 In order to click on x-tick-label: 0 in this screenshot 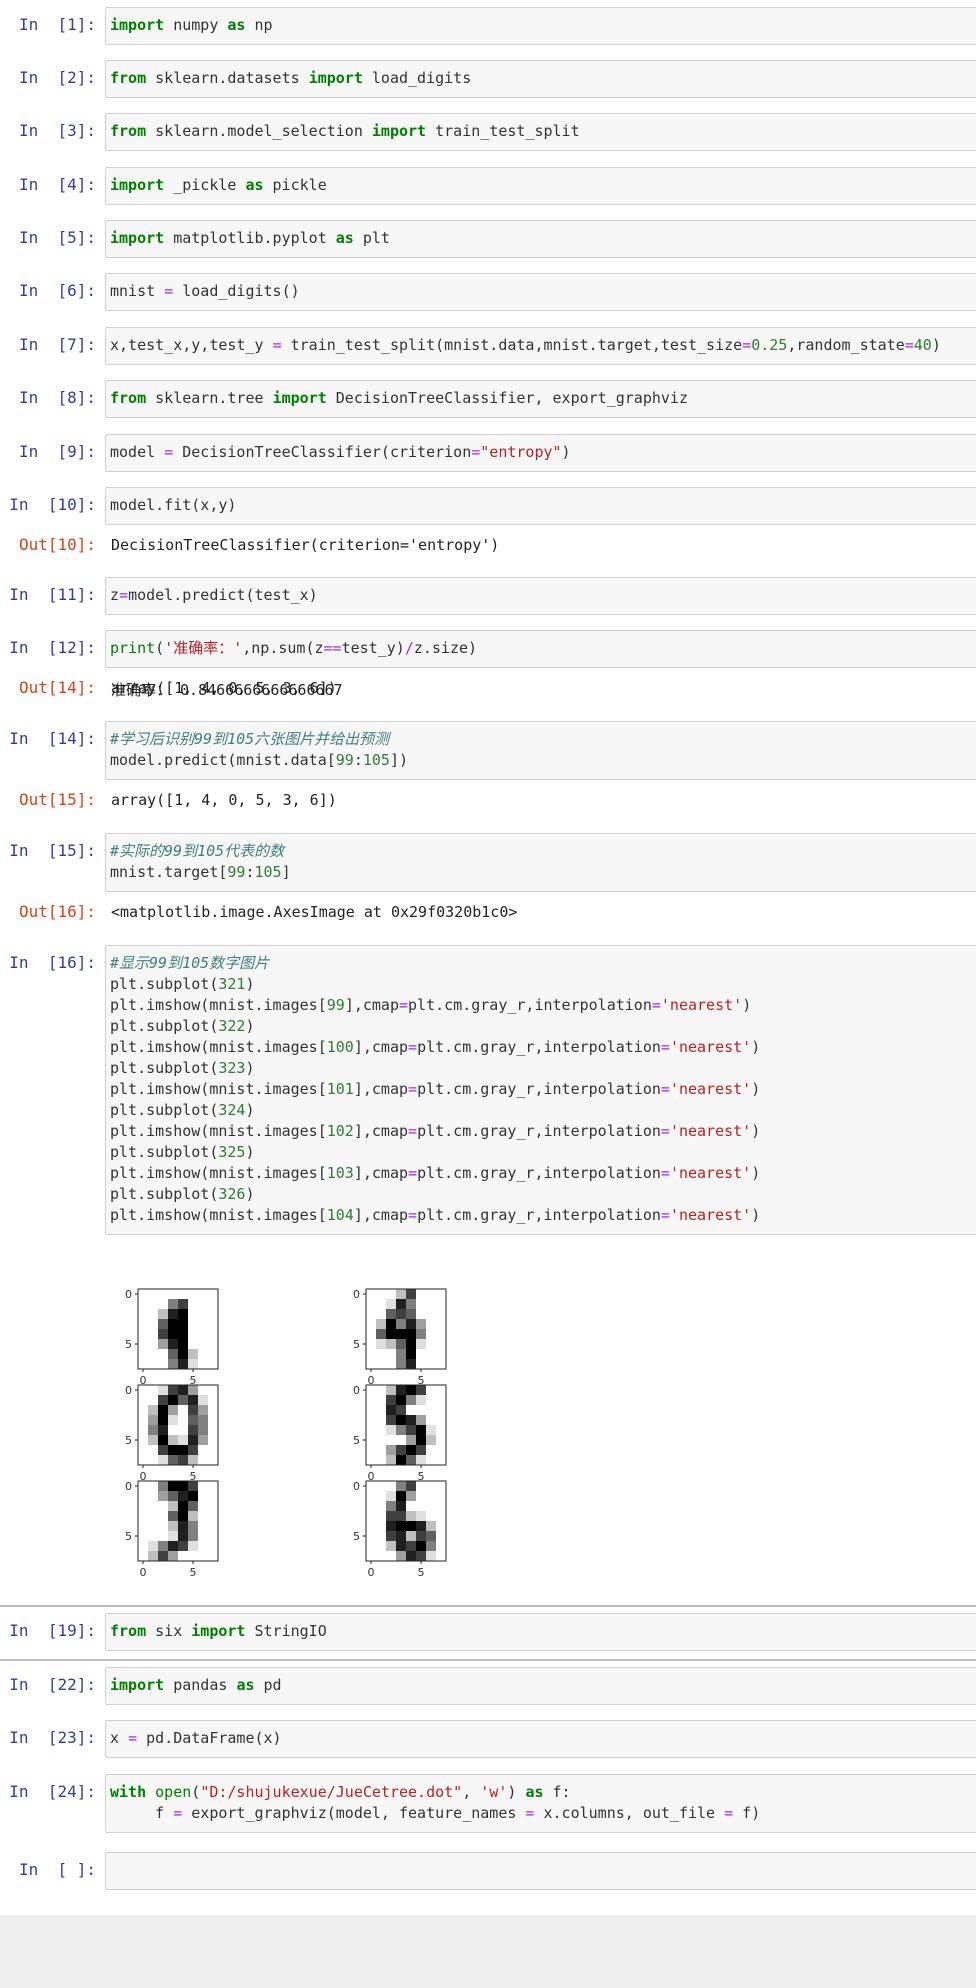, I will do `click(143, 1572)`.